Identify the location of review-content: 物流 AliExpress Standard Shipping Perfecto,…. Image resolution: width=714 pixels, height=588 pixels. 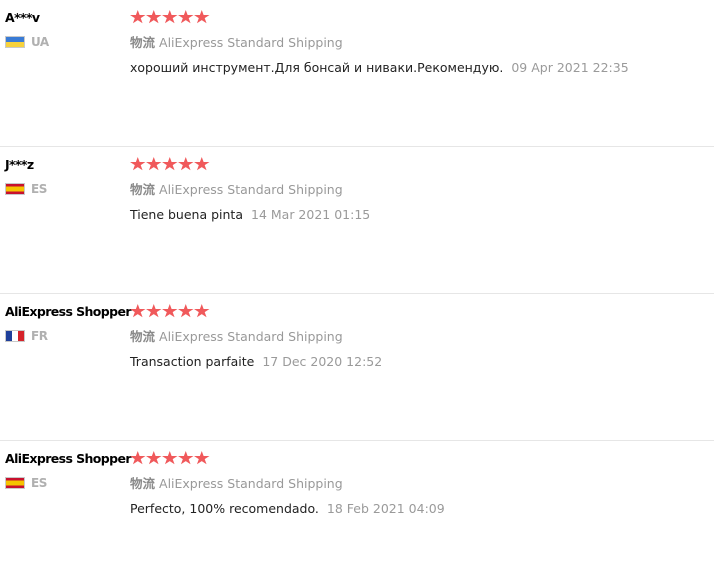
(287, 484).